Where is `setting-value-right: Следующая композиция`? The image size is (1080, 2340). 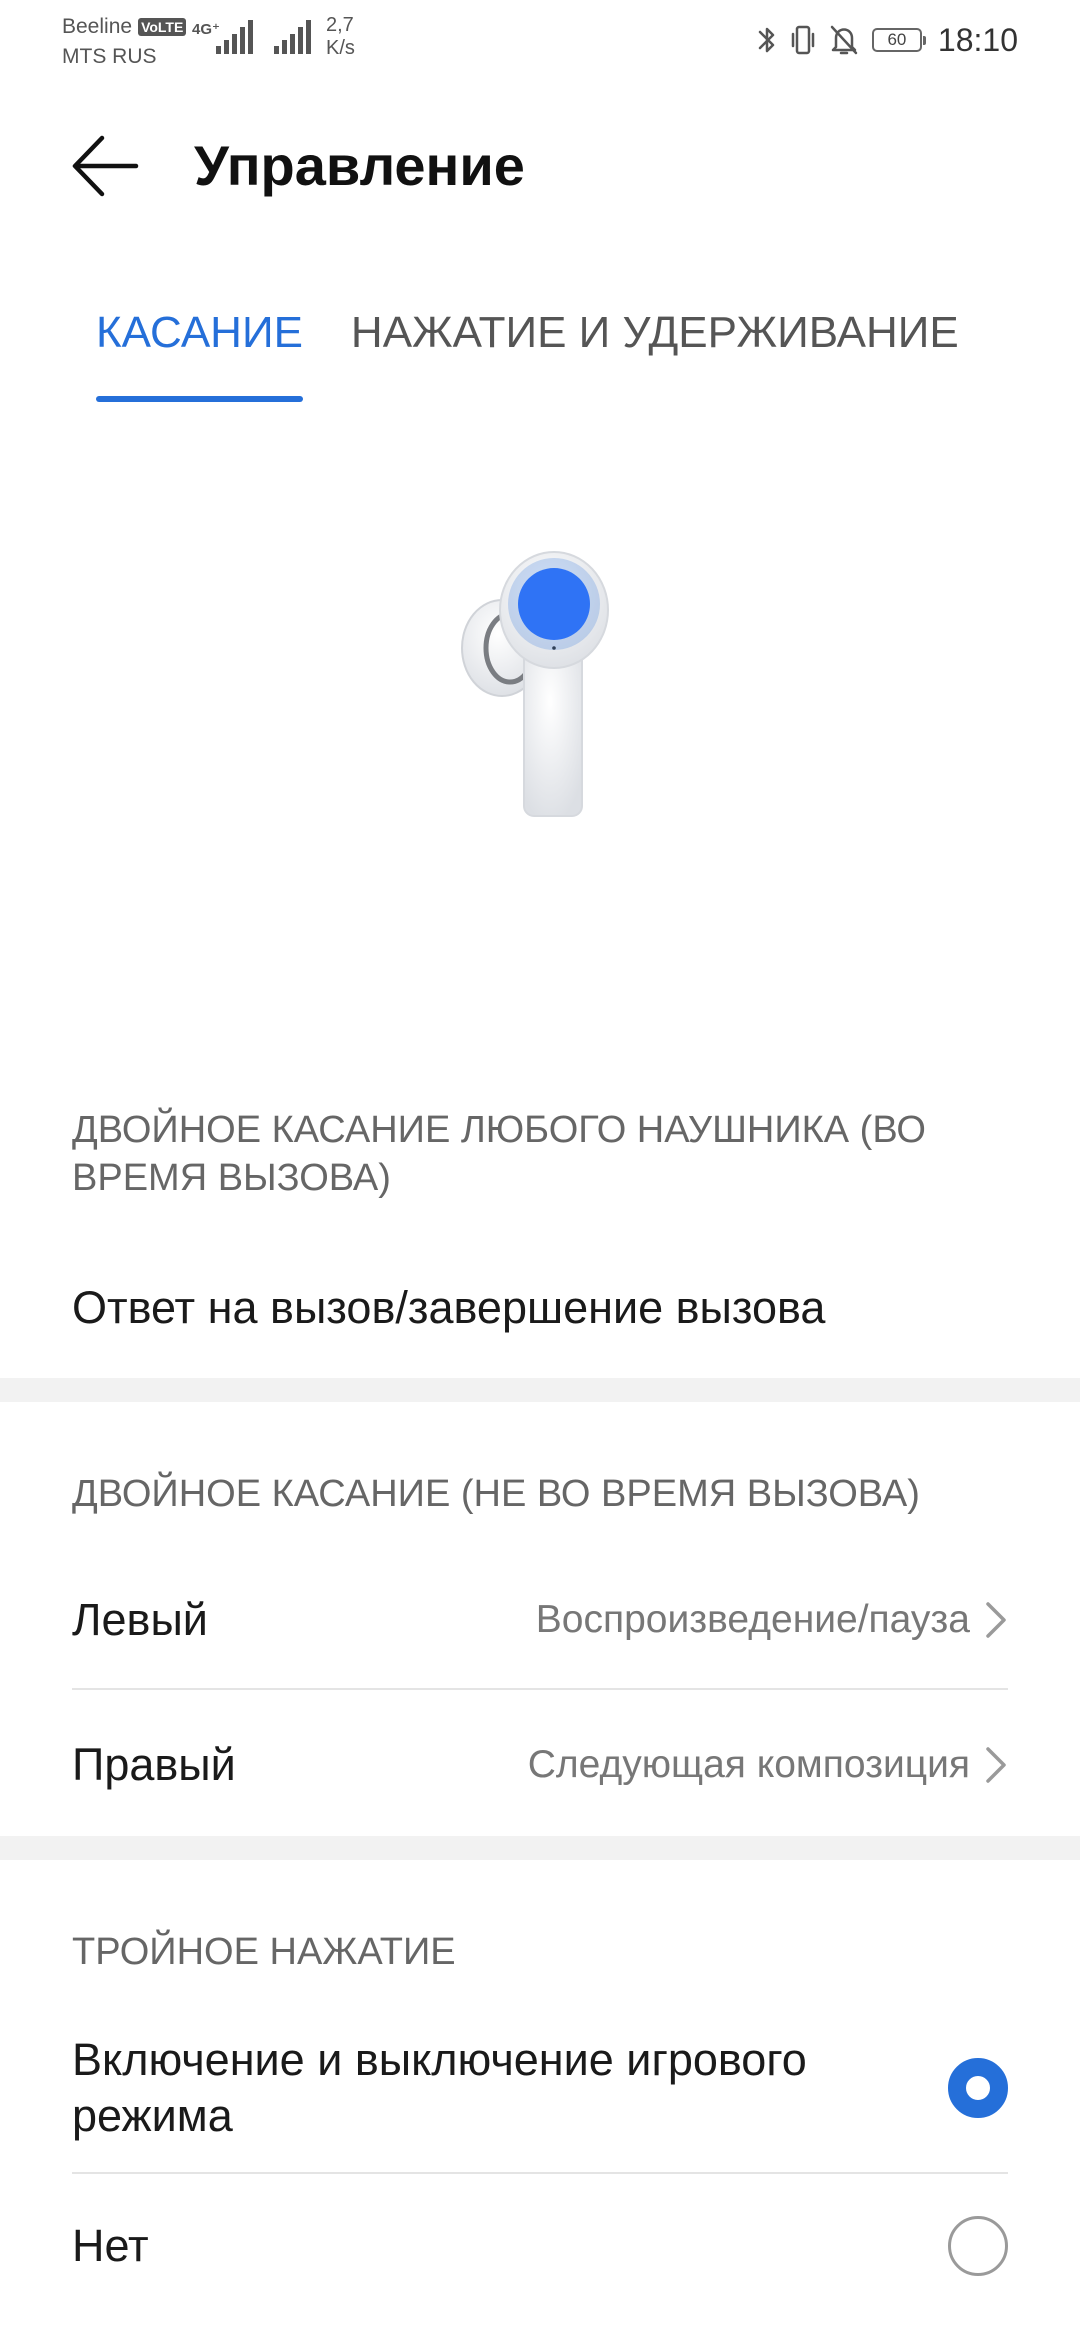 setting-value-right: Следующая композиция is located at coordinates (768, 1765).